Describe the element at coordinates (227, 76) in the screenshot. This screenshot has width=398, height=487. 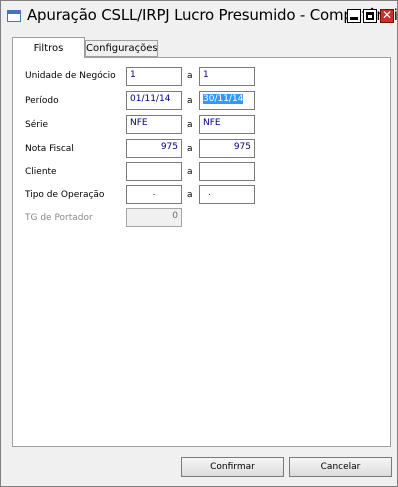
I see `unidade-negocio-to-input: 1` at that location.